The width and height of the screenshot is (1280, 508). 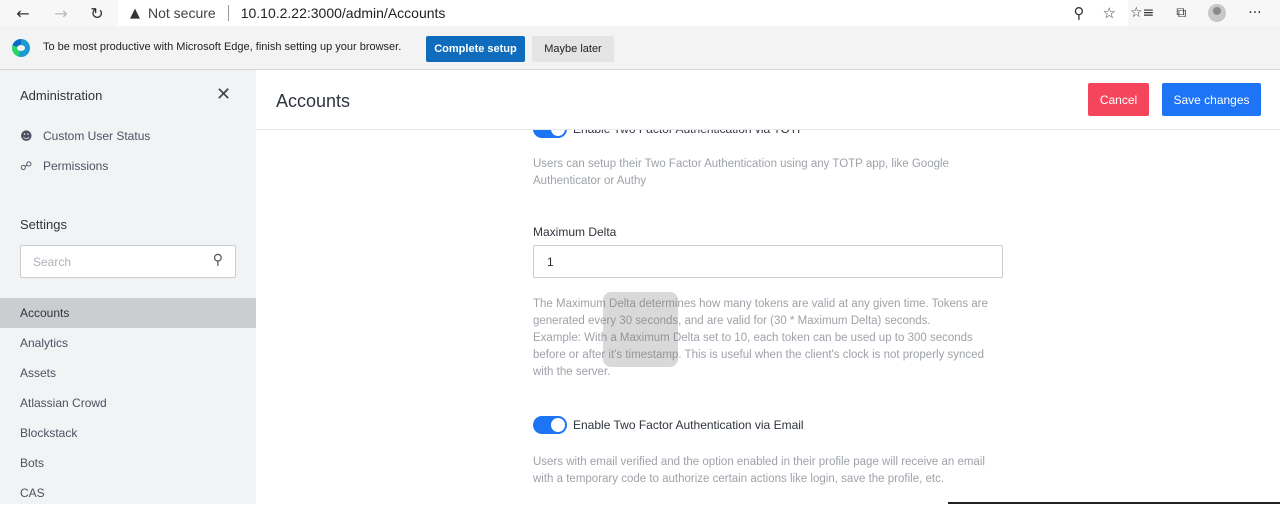 I want to click on sidebar-item-blockstack: Blockstack, so click(x=128, y=433).